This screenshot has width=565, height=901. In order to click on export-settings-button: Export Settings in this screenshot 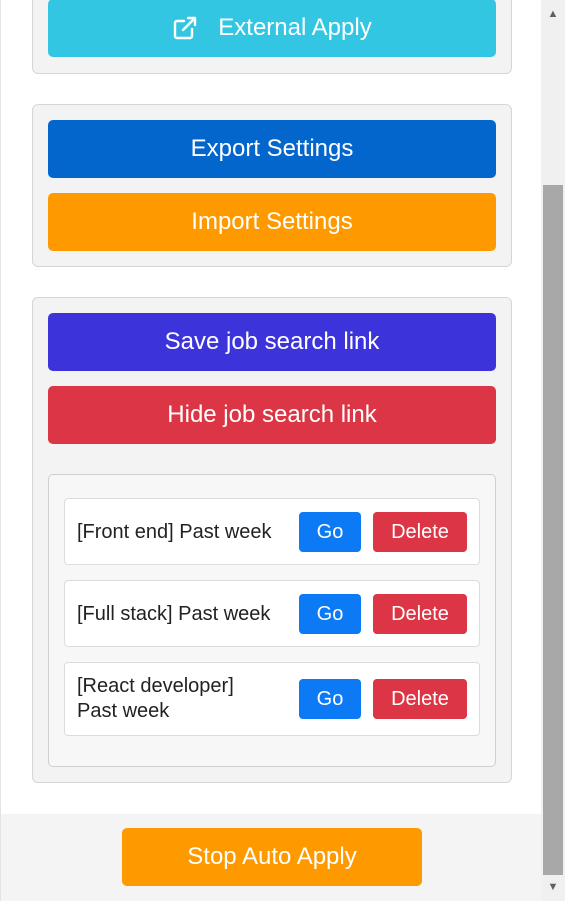, I will do `click(272, 149)`.